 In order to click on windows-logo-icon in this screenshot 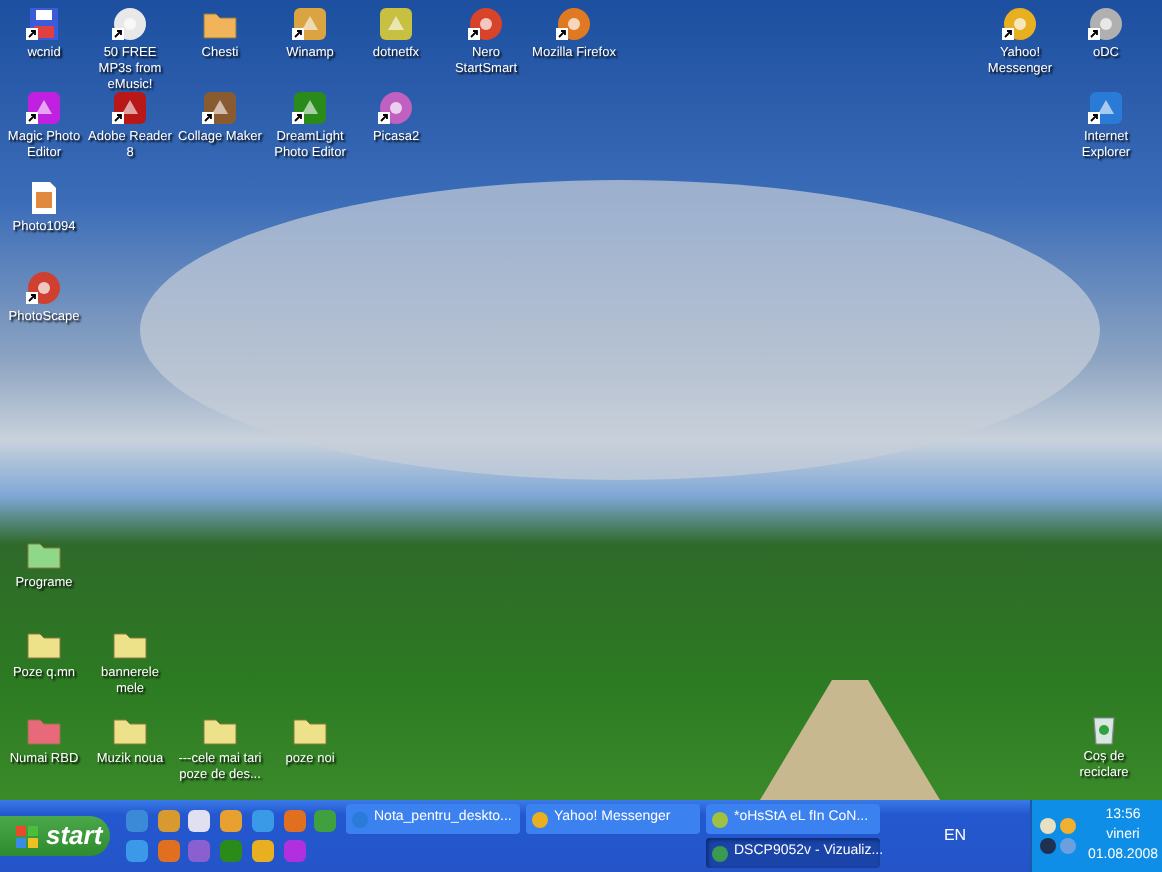, I will do `click(27, 836)`.